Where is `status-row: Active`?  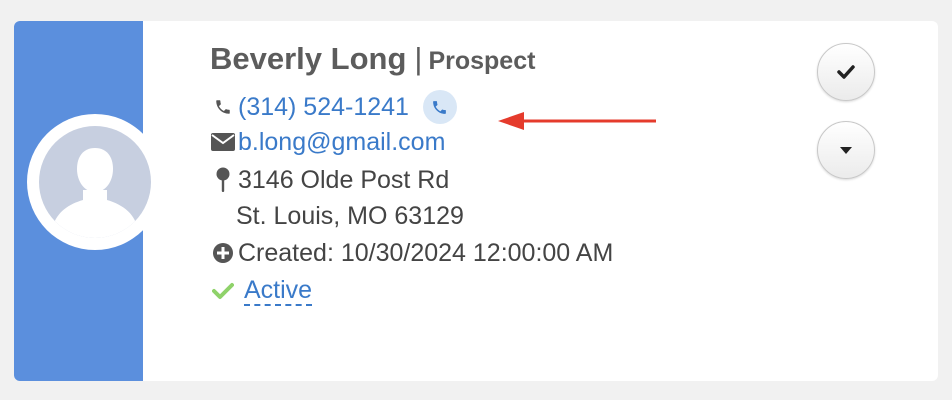 status-row: Active is located at coordinates (261, 291).